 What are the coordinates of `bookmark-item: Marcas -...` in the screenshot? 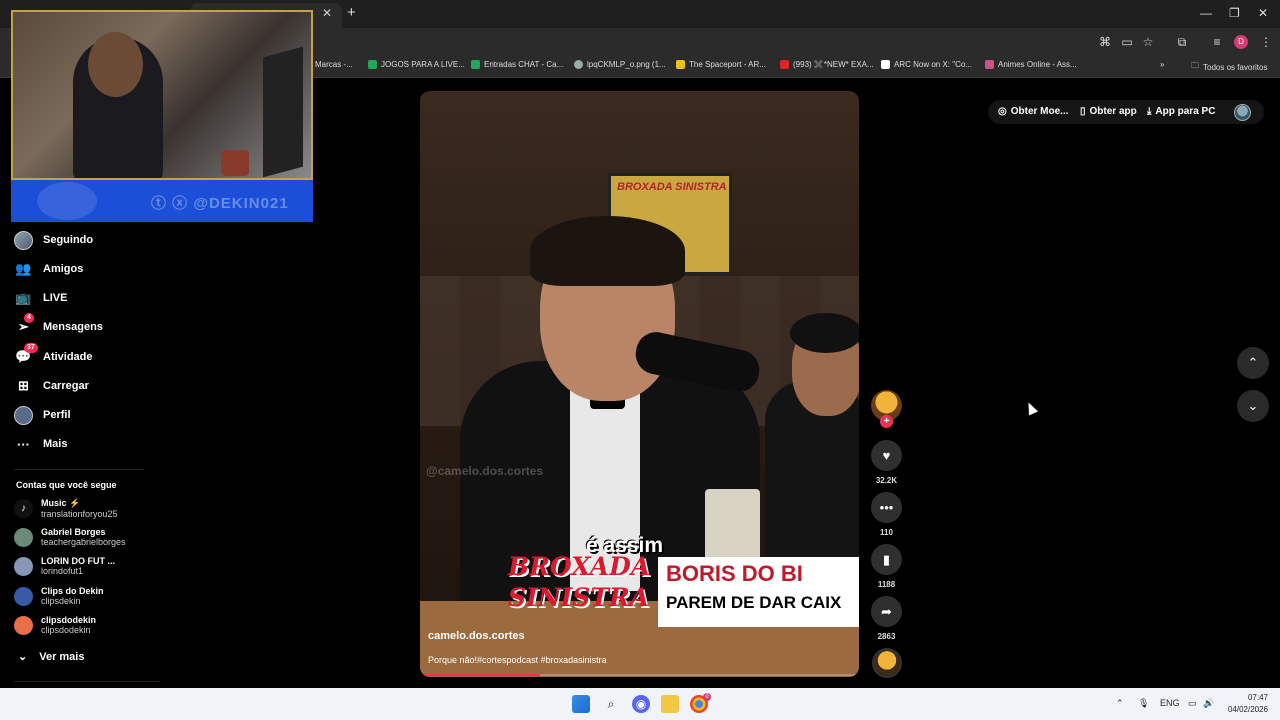 It's located at (334, 64).